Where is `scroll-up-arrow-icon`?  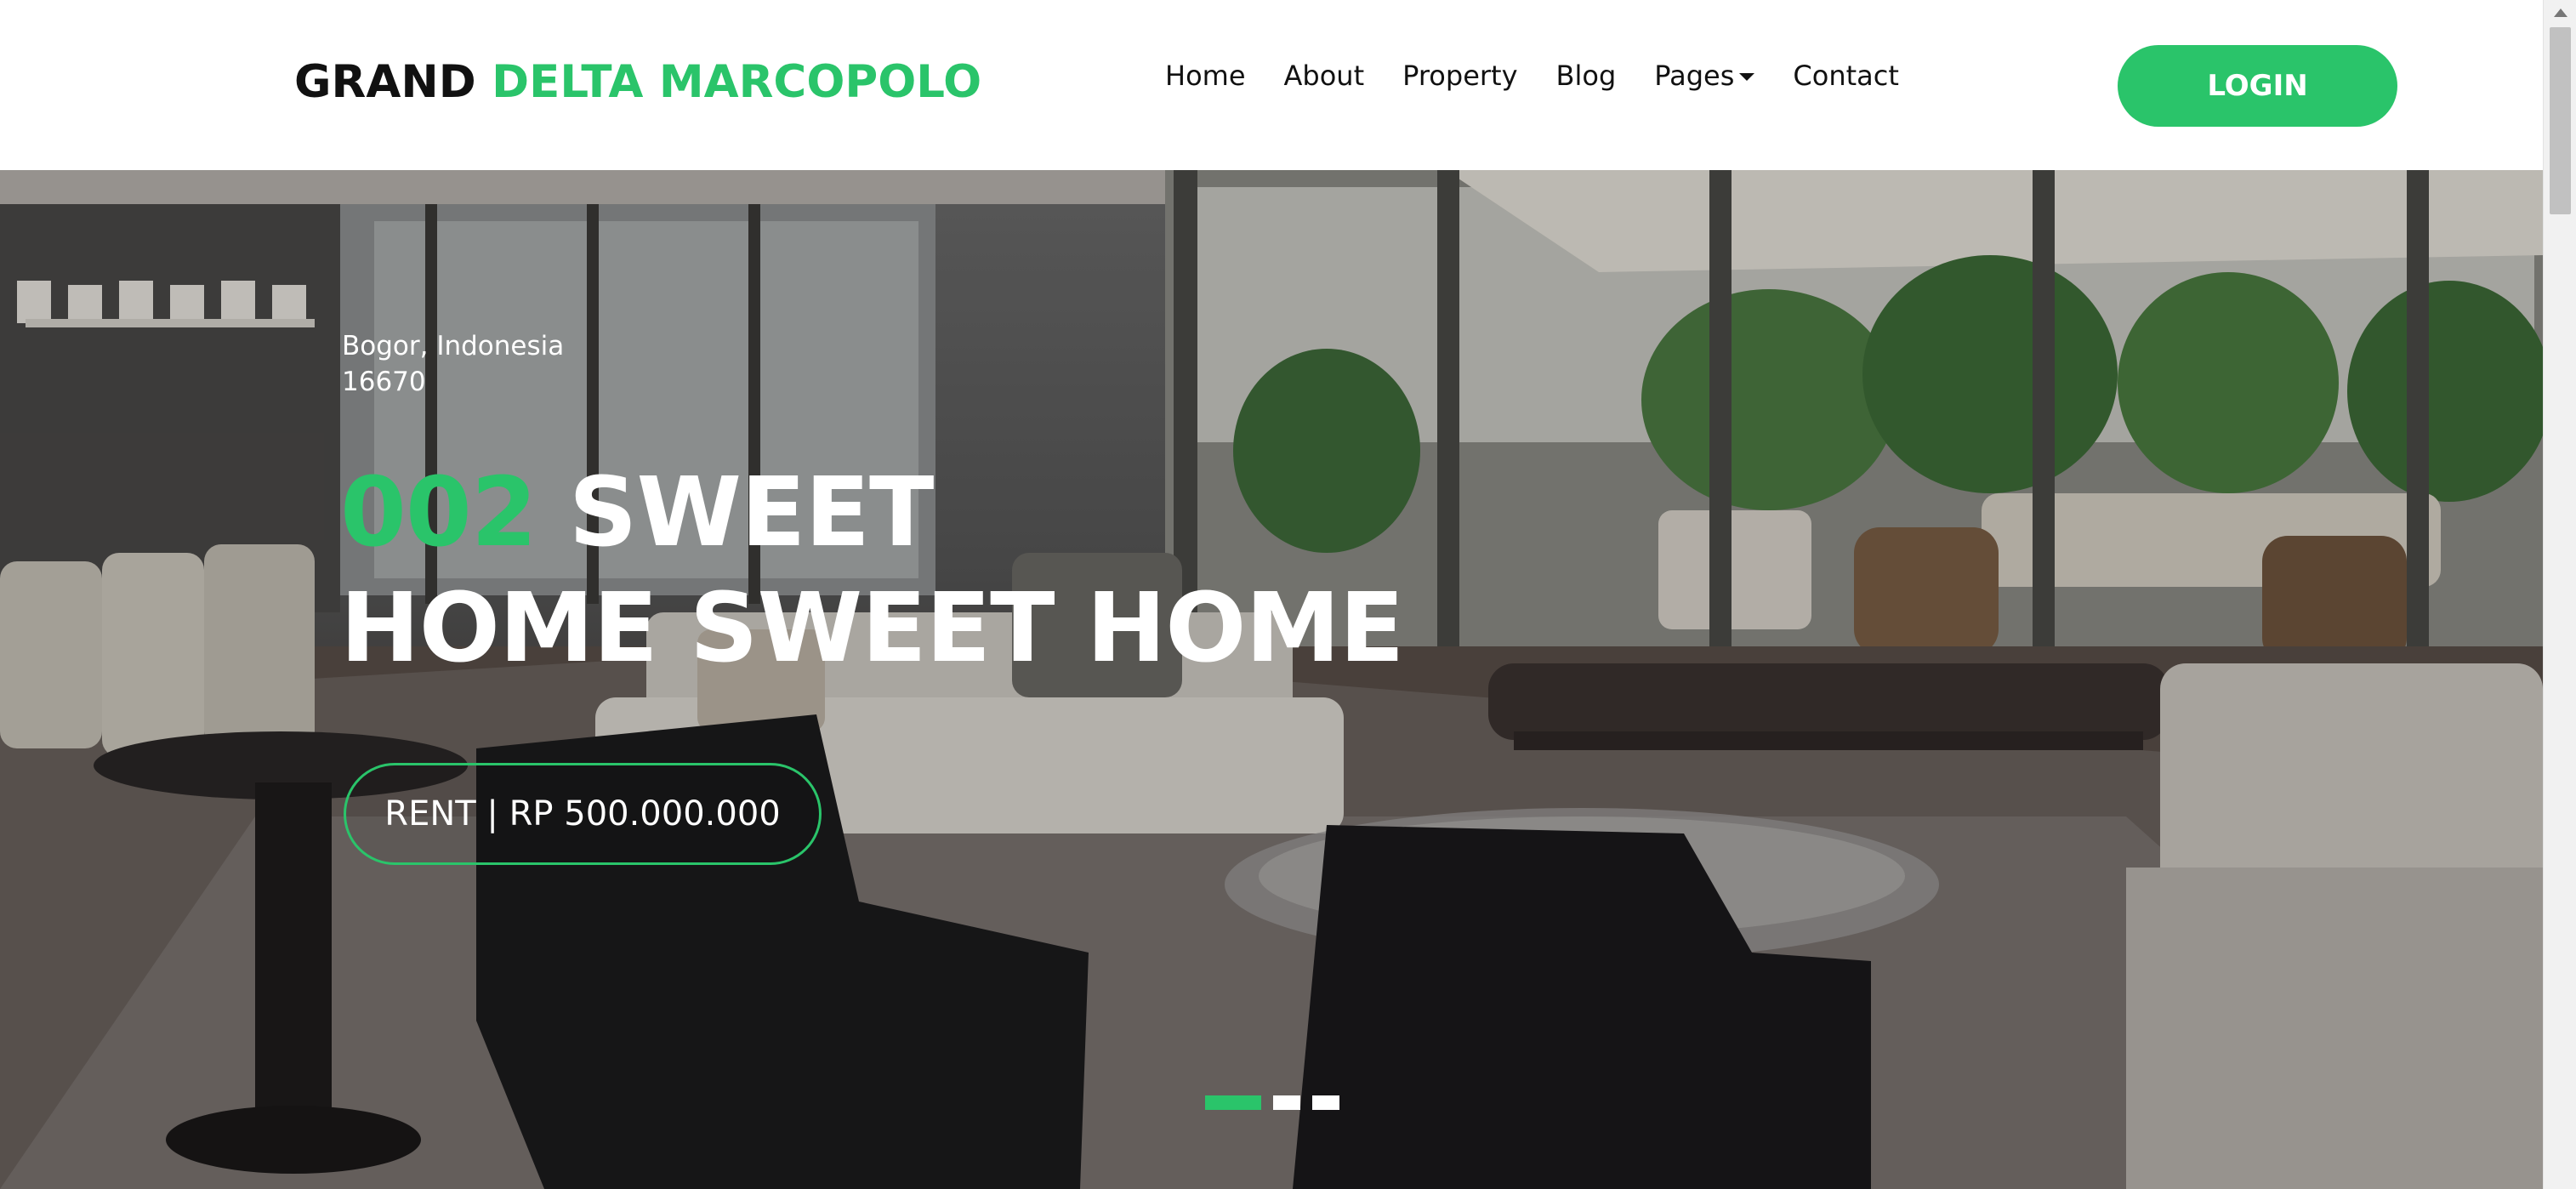
scroll-up-arrow-icon is located at coordinates (2560, 13).